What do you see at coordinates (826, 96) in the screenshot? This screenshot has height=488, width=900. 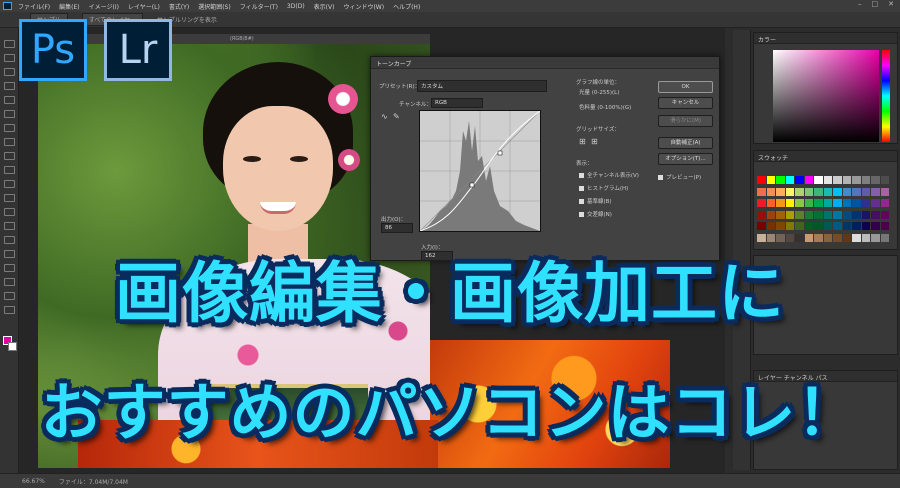 I see `color-picker-field` at bounding box center [826, 96].